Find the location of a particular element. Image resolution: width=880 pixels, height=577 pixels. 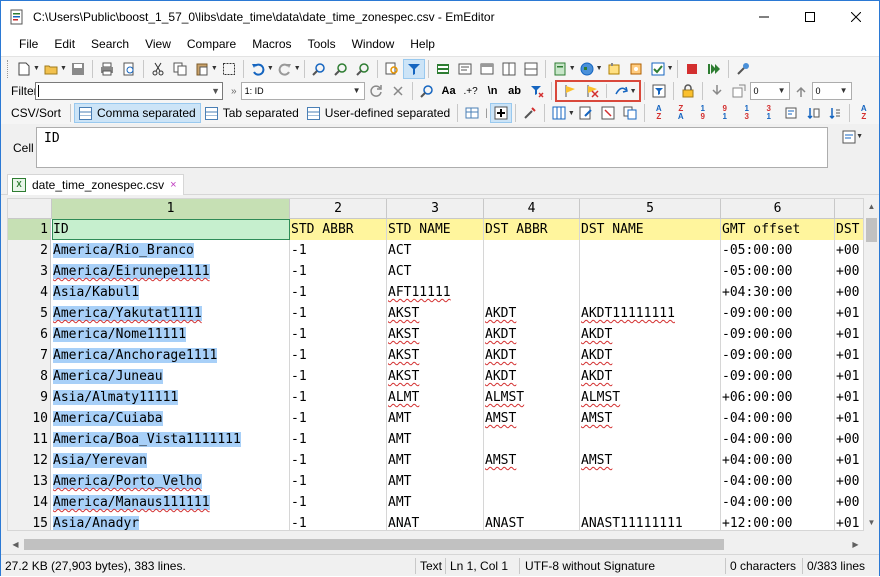

redo-icon is located at coordinates (285, 69).